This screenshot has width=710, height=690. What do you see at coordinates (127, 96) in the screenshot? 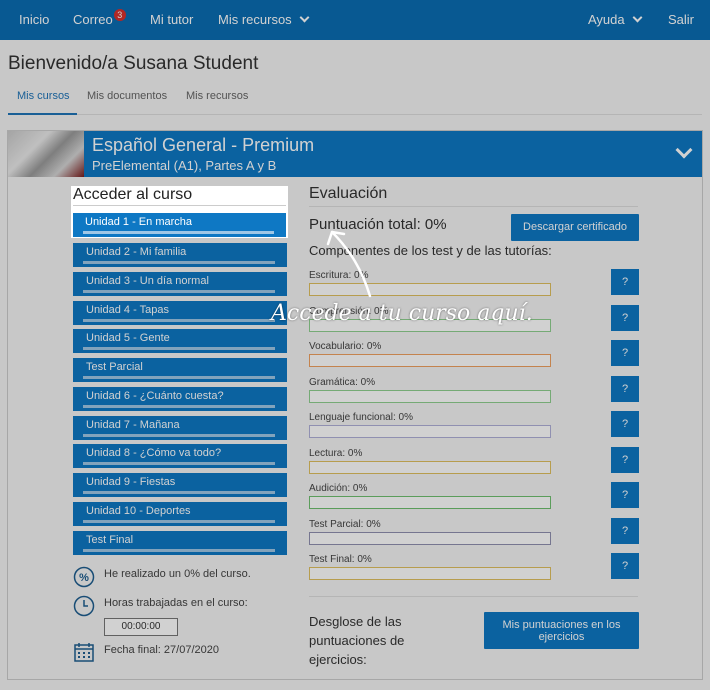
I see `tab-mis-documentos: Mis documentos` at bounding box center [127, 96].